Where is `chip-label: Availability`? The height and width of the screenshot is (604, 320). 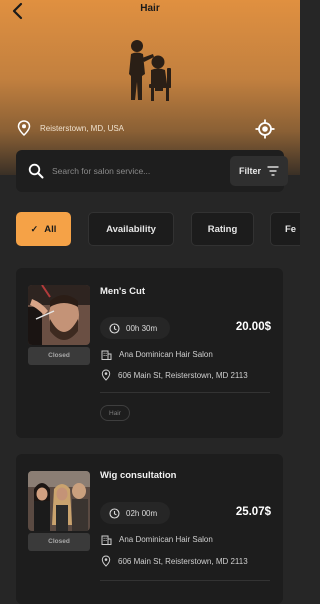 chip-label: Availability is located at coordinates (131, 229).